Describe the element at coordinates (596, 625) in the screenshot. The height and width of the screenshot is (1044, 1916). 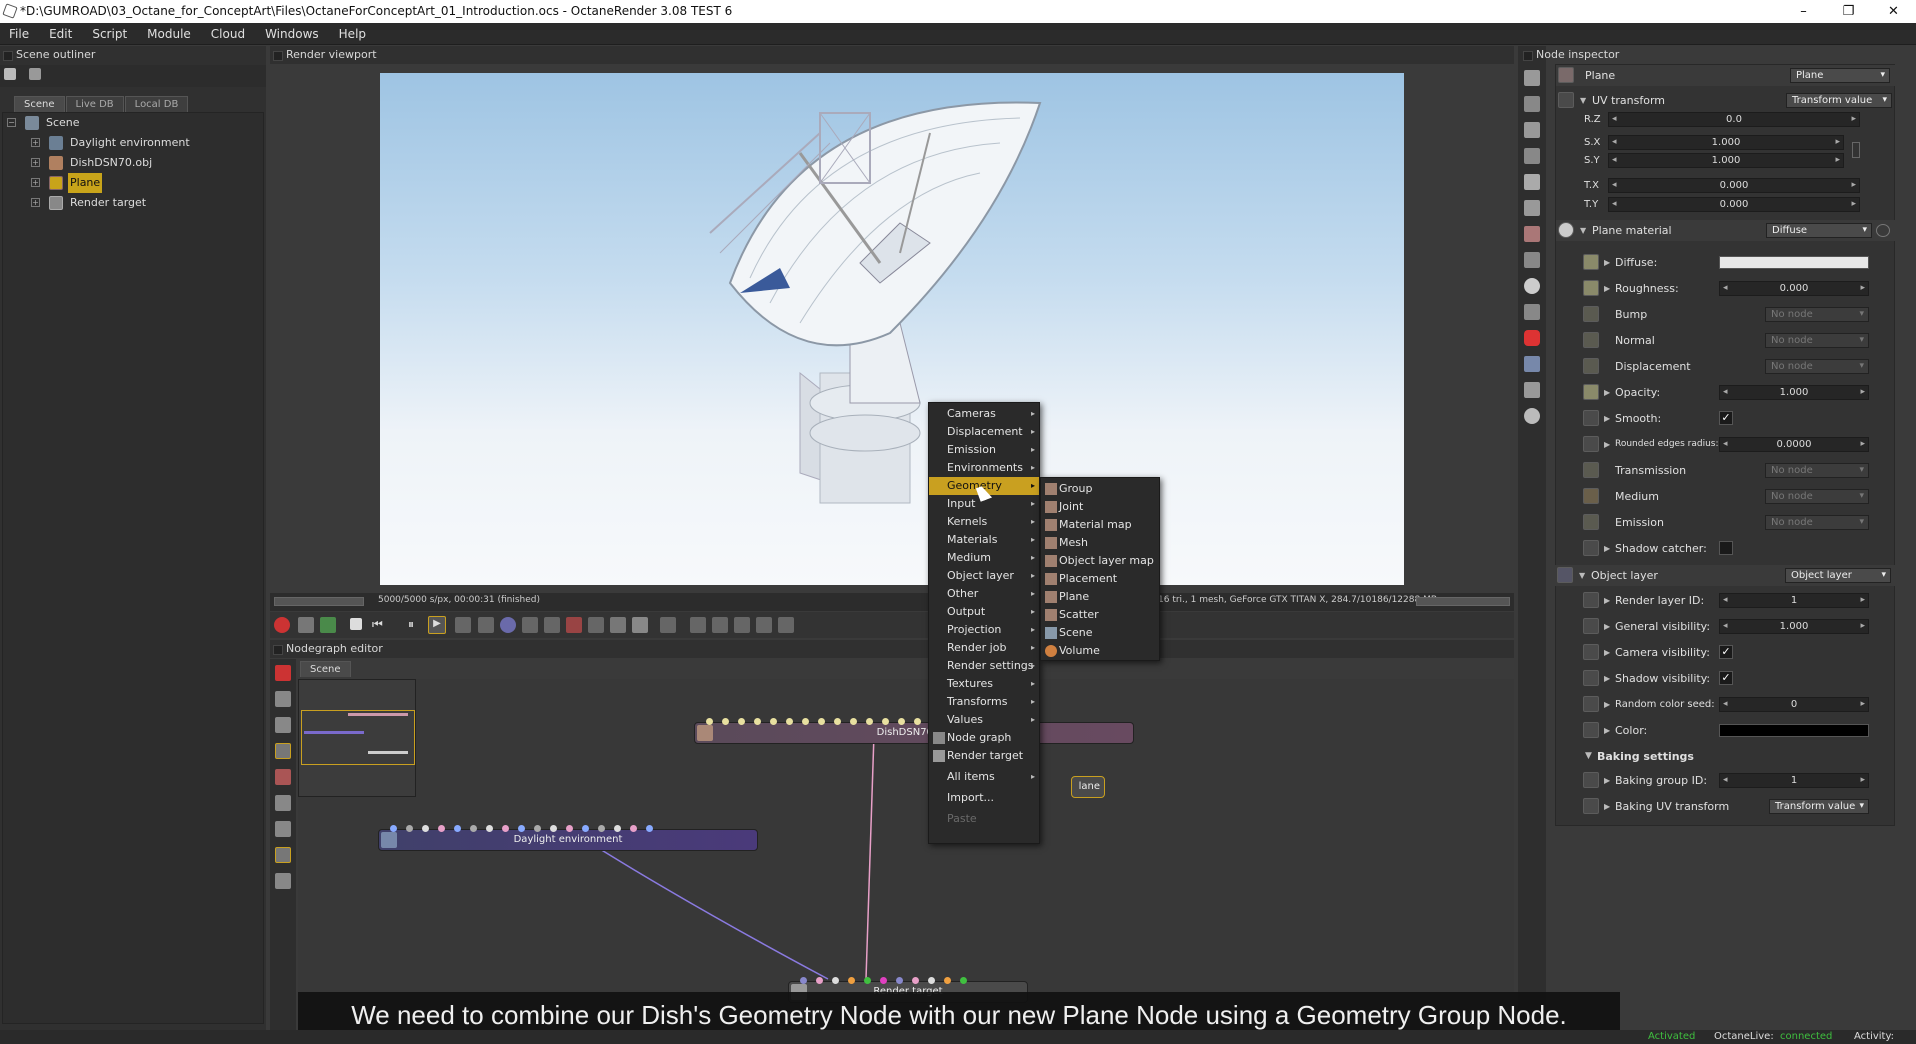
I see `grid-icon` at that location.